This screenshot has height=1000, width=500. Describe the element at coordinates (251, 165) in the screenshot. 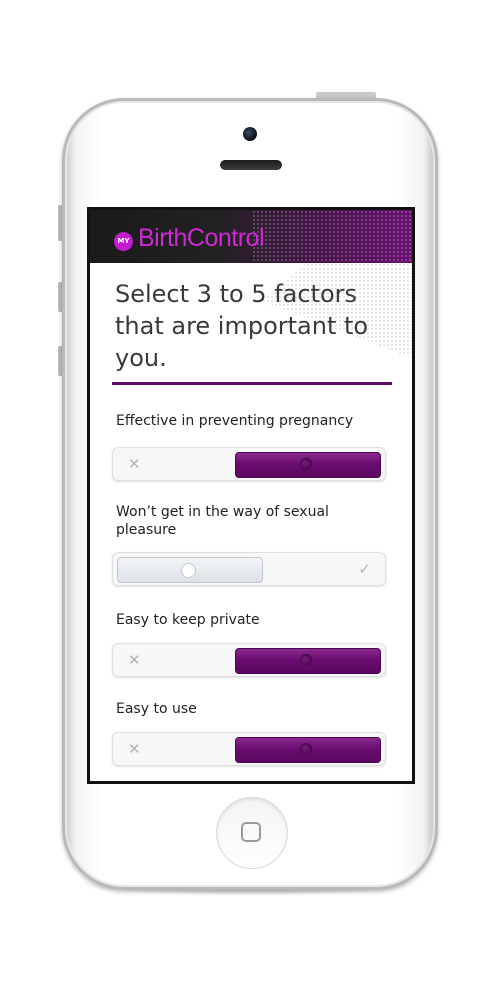

I see `earpiece-speaker` at that location.